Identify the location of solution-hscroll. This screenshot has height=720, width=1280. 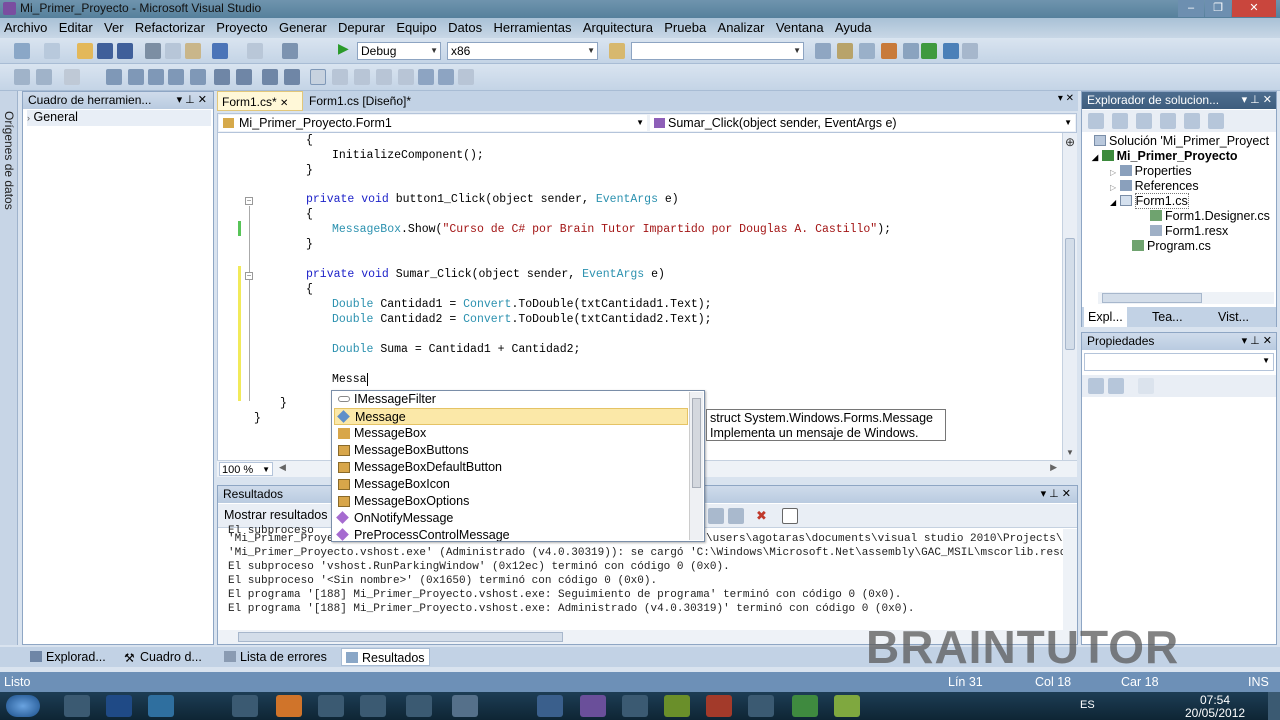
(1186, 298).